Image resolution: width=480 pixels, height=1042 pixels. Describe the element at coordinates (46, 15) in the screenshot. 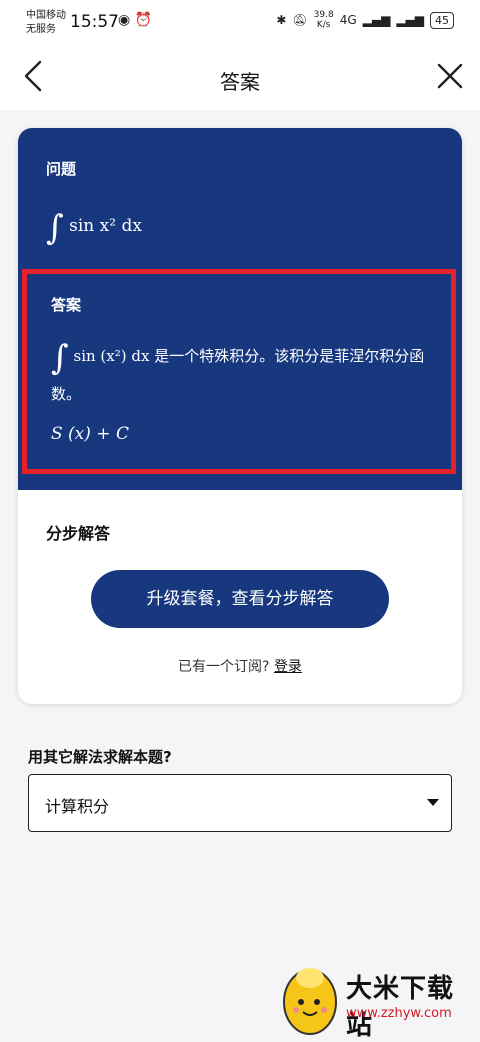

I see `carrier-name: 中国移动` at that location.